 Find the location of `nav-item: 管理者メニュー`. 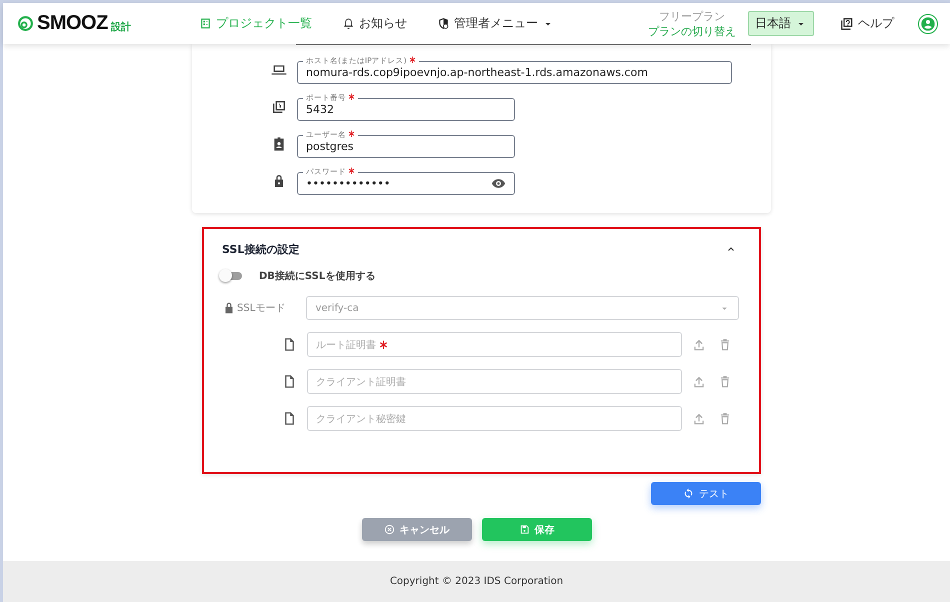

nav-item: 管理者メニュー is located at coordinates (495, 23).